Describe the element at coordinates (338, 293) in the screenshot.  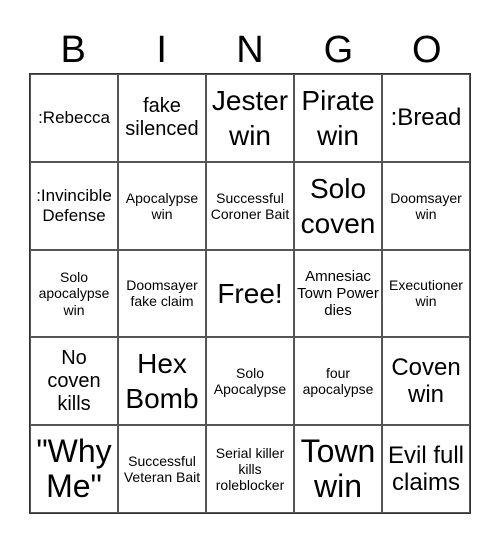
I see `bingo-cell: Amnesiac Town Power dies` at that location.